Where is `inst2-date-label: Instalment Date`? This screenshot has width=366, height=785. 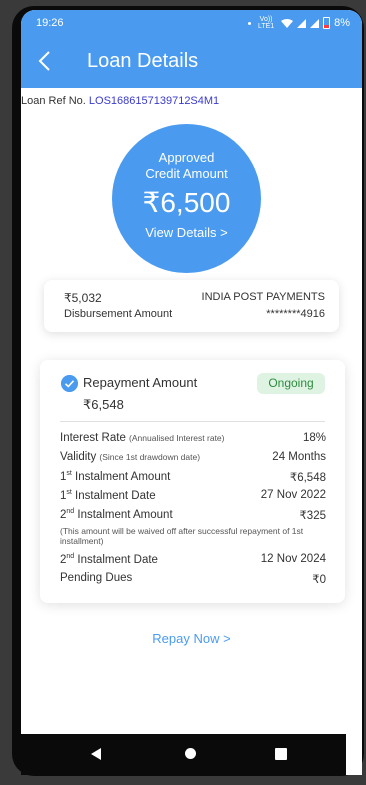
inst2-date-label: Instalment Date is located at coordinates (116, 559).